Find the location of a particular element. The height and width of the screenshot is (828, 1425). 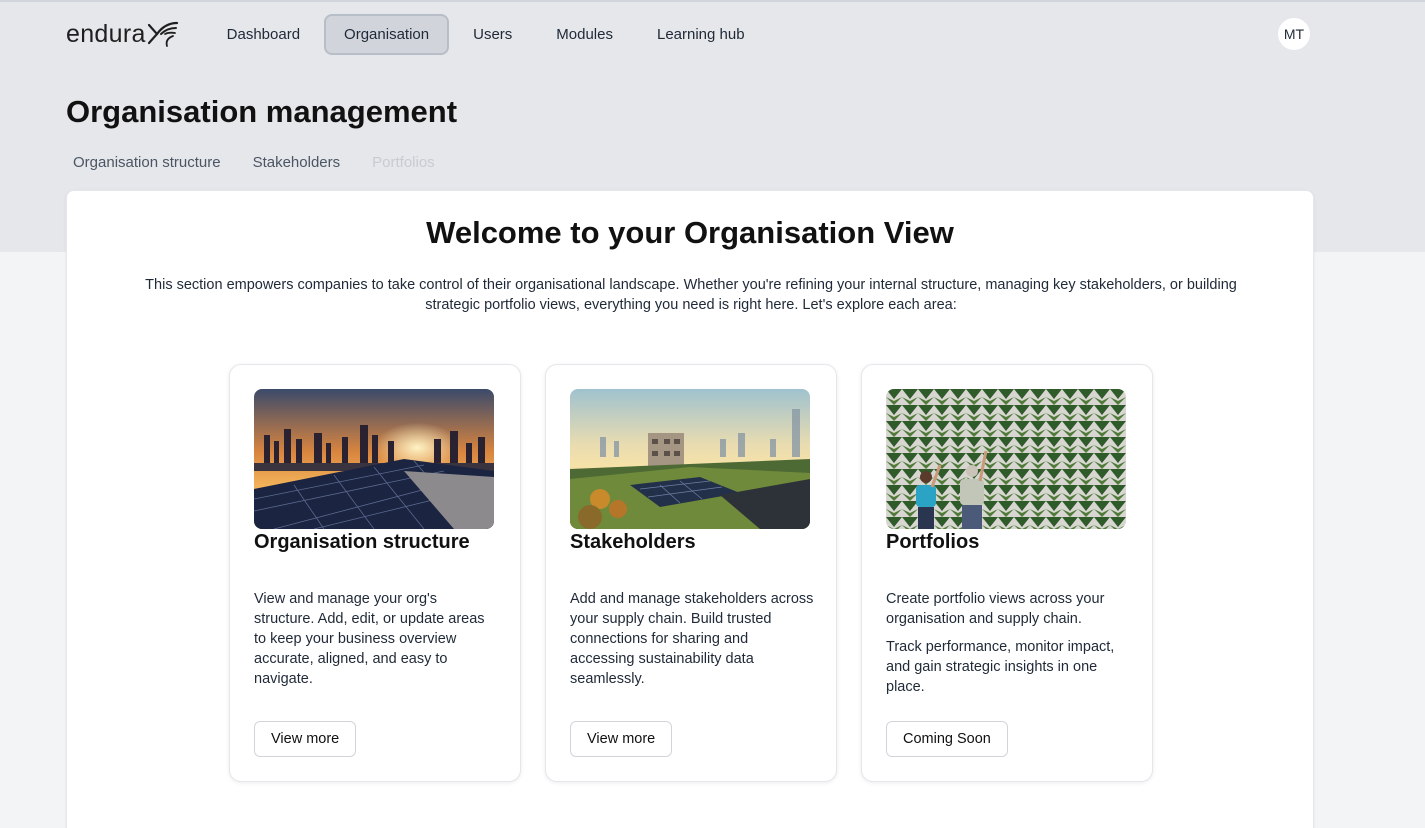

card-title: Stakeholders is located at coordinates (633, 542).